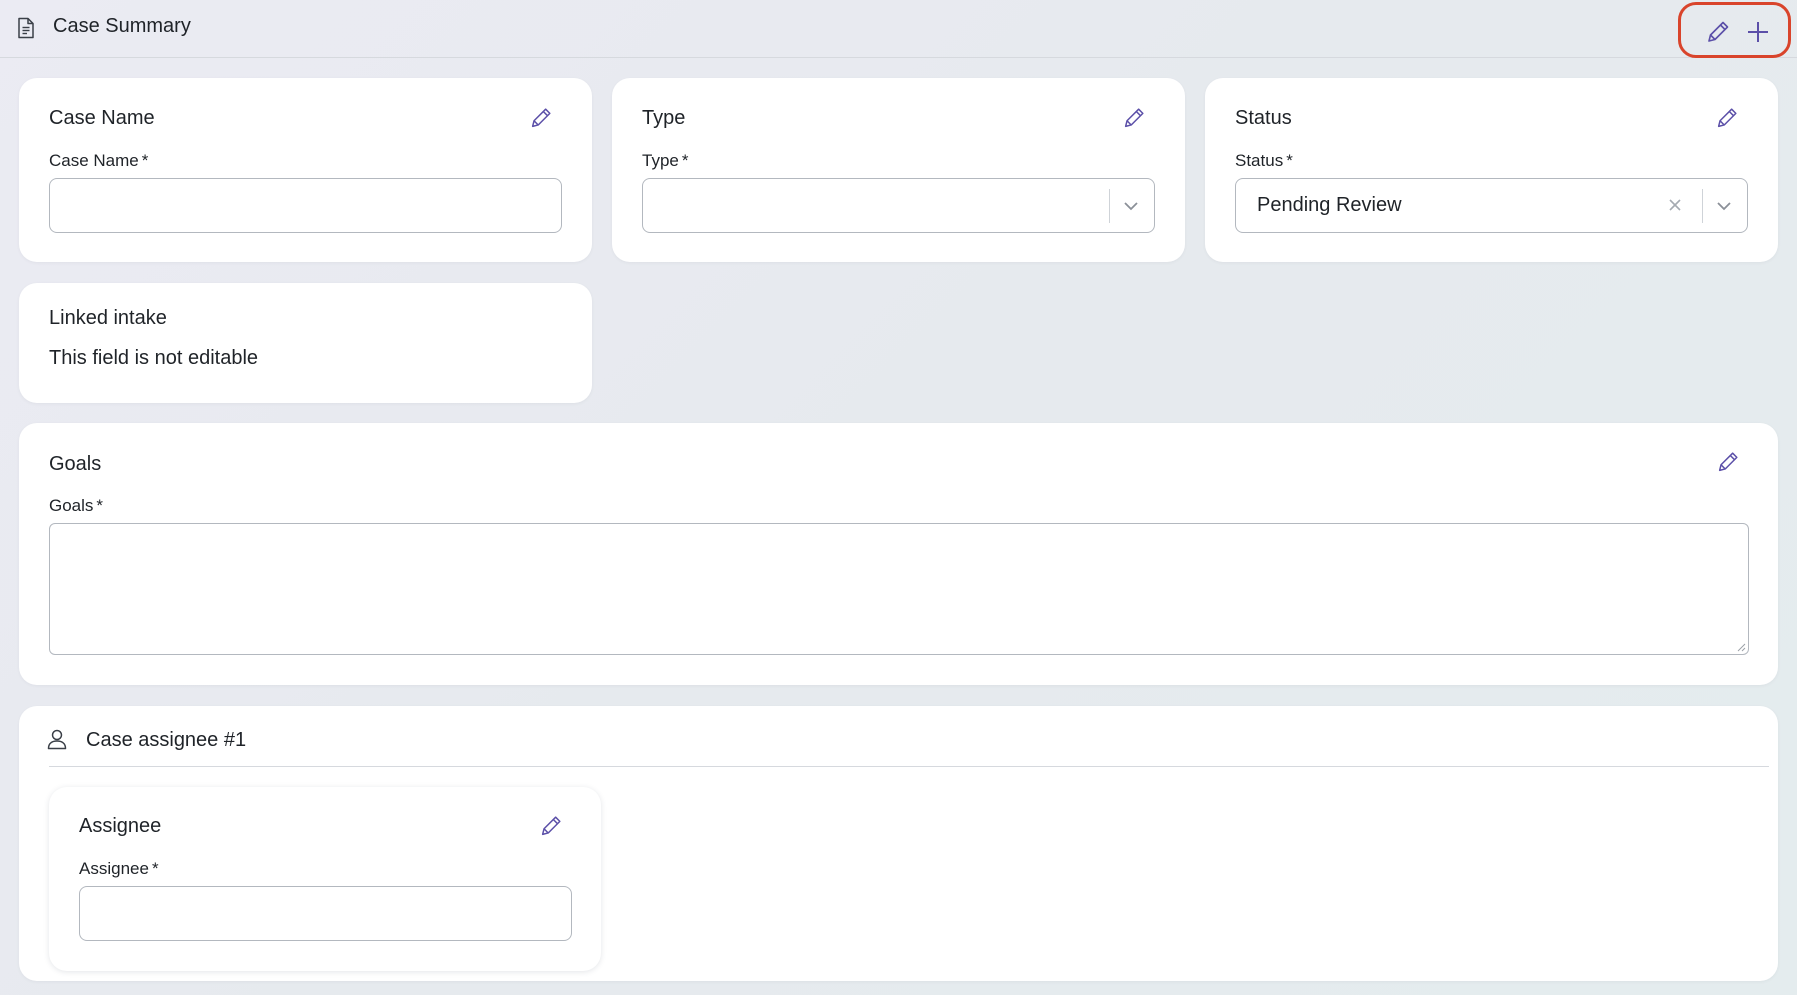 The image size is (1797, 995). What do you see at coordinates (1491, 205) in the screenshot?
I see `status-select: Pending Review` at bounding box center [1491, 205].